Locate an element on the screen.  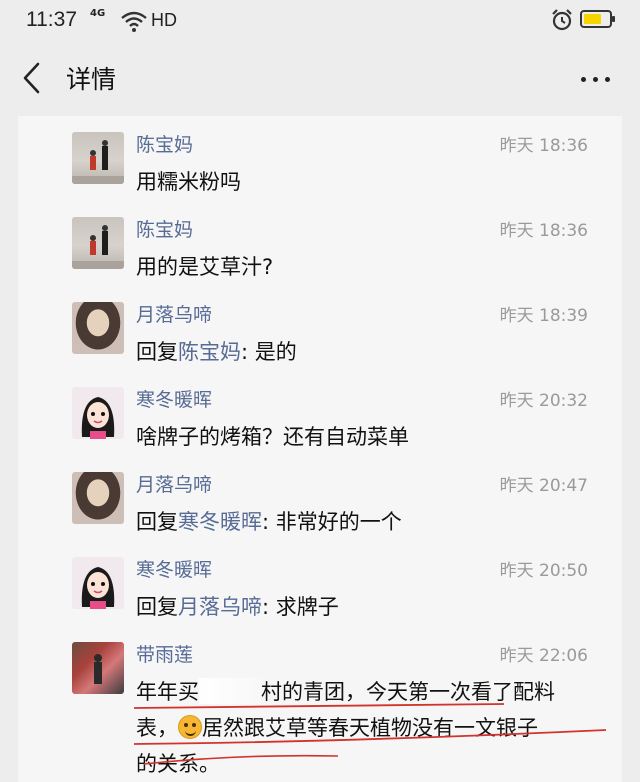
alarm-icon is located at coordinates (562, 20).